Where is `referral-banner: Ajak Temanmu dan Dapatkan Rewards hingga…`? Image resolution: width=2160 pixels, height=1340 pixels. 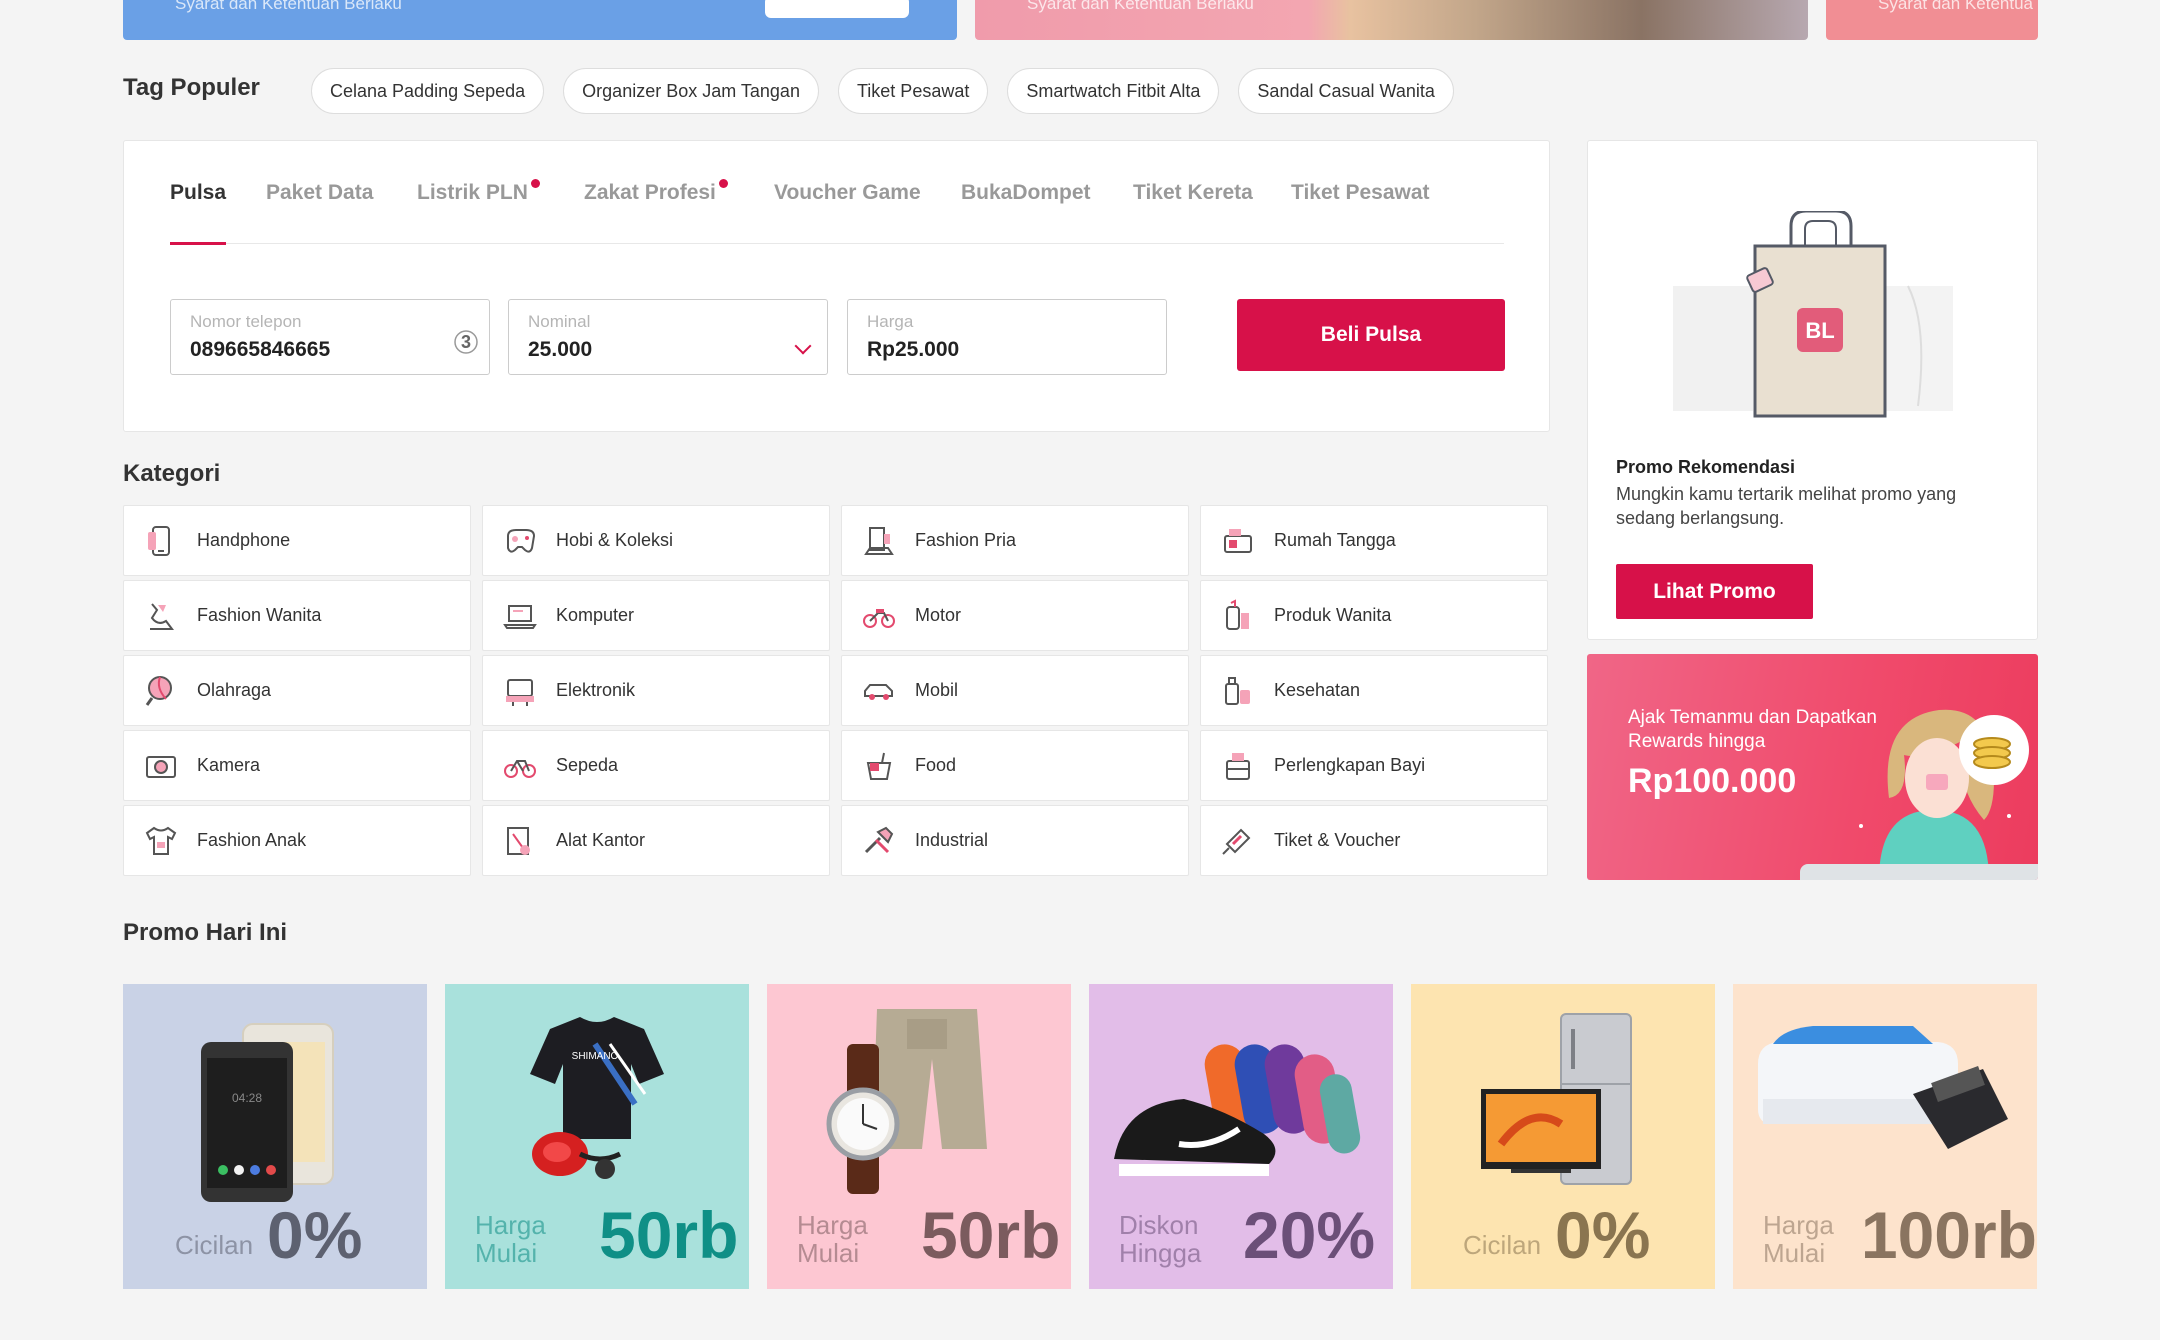
referral-banner: Ajak Temanmu dan Dapatkan Rewards hingga… is located at coordinates (1812, 767).